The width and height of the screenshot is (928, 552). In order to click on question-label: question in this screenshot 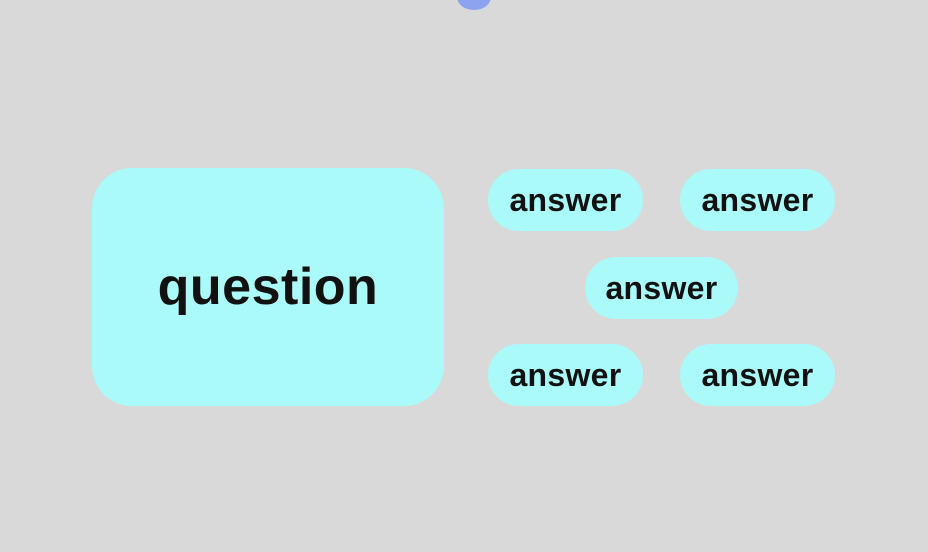, I will do `click(268, 287)`.